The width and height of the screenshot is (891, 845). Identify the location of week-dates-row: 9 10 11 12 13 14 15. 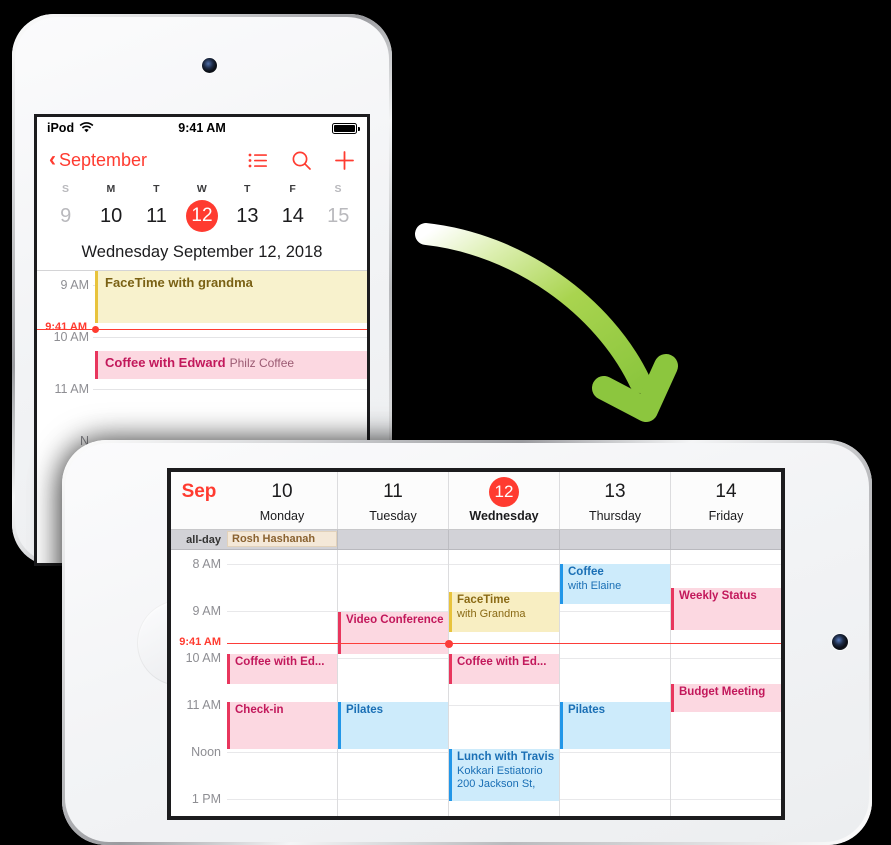
(202, 216).